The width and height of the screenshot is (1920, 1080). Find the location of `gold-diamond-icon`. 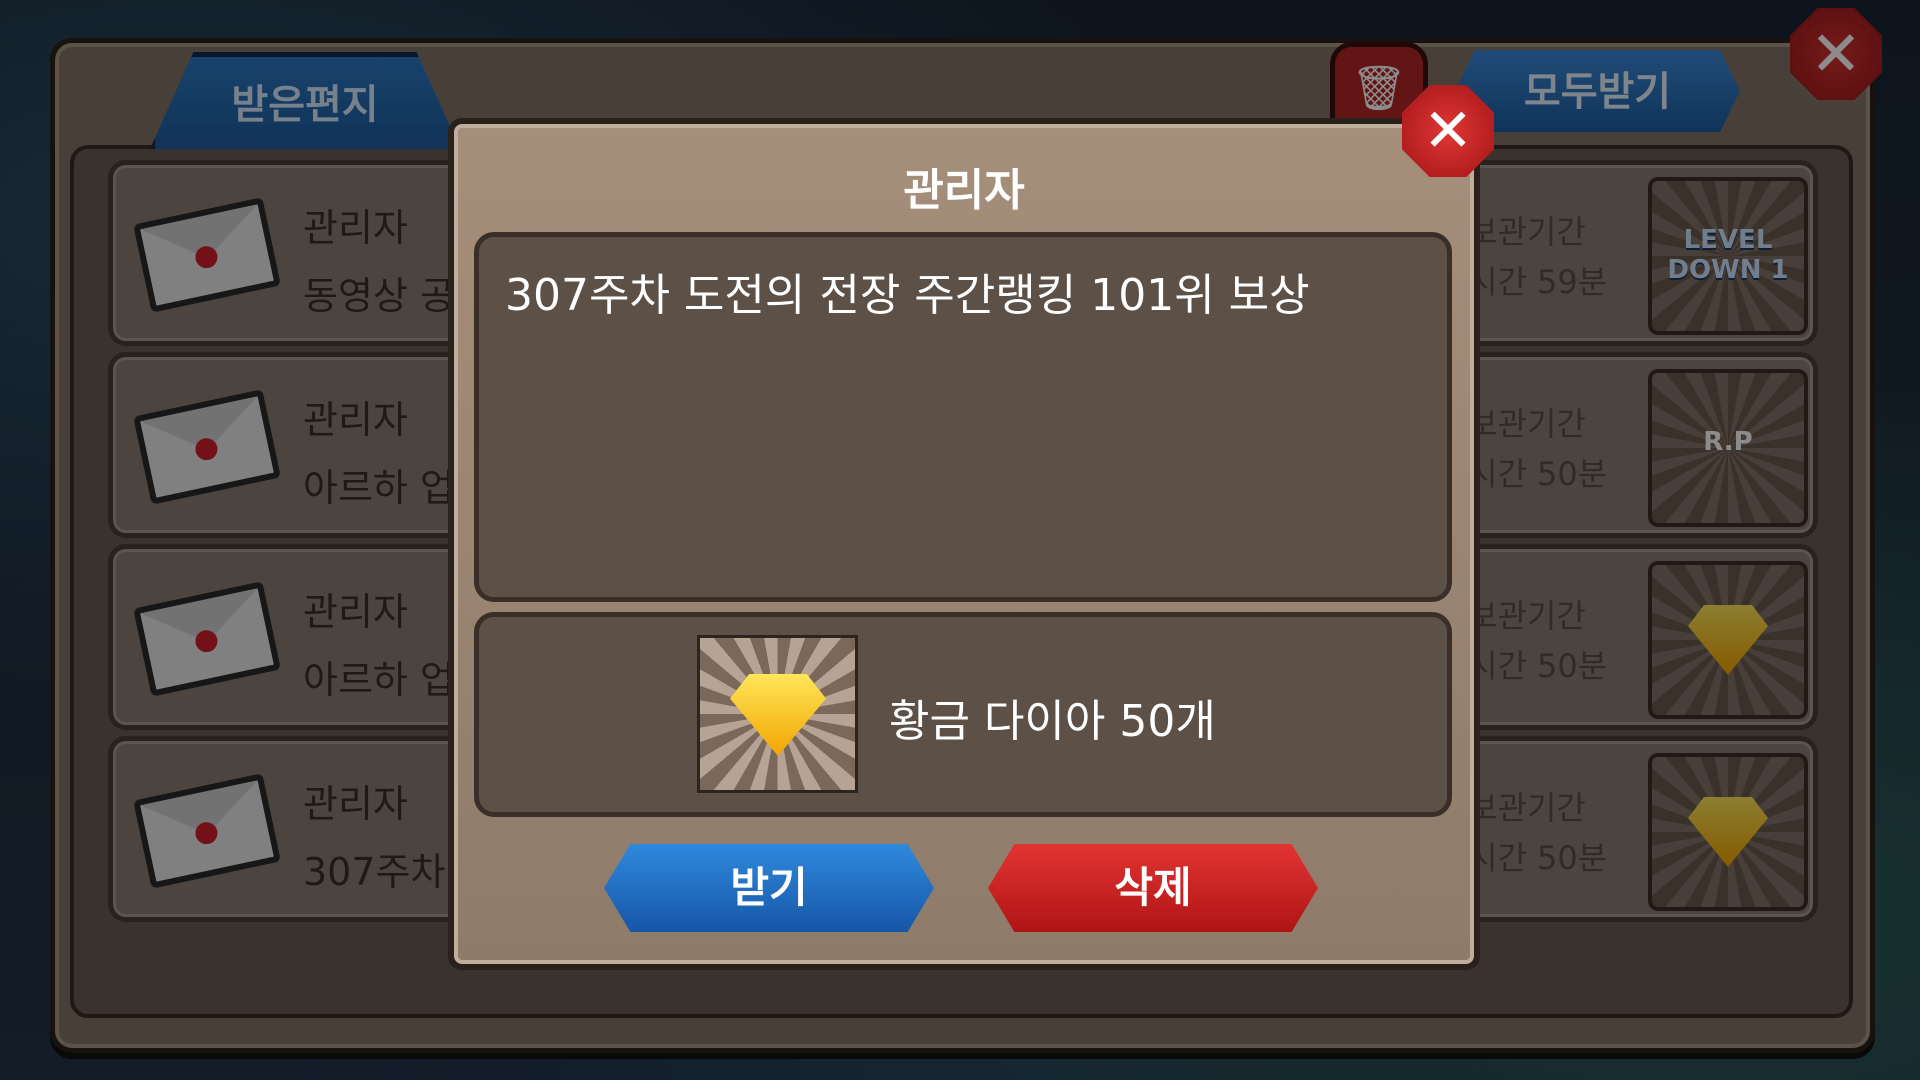

gold-diamond-icon is located at coordinates (777, 714).